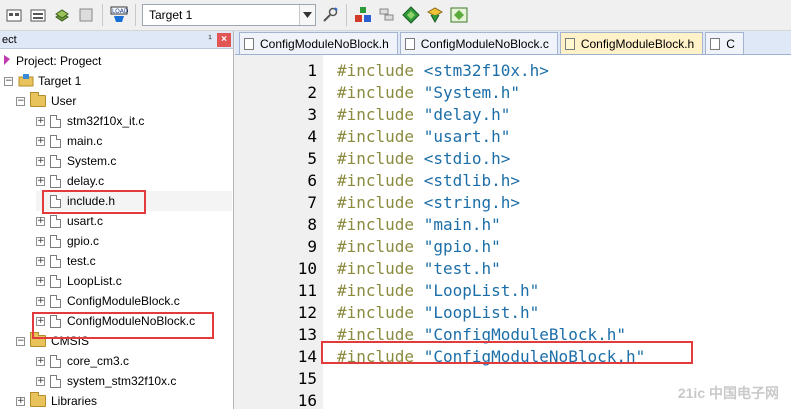  Describe the element at coordinates (419, 224) in the screenshot. I see `code-line: #include "main.h"` at that location.